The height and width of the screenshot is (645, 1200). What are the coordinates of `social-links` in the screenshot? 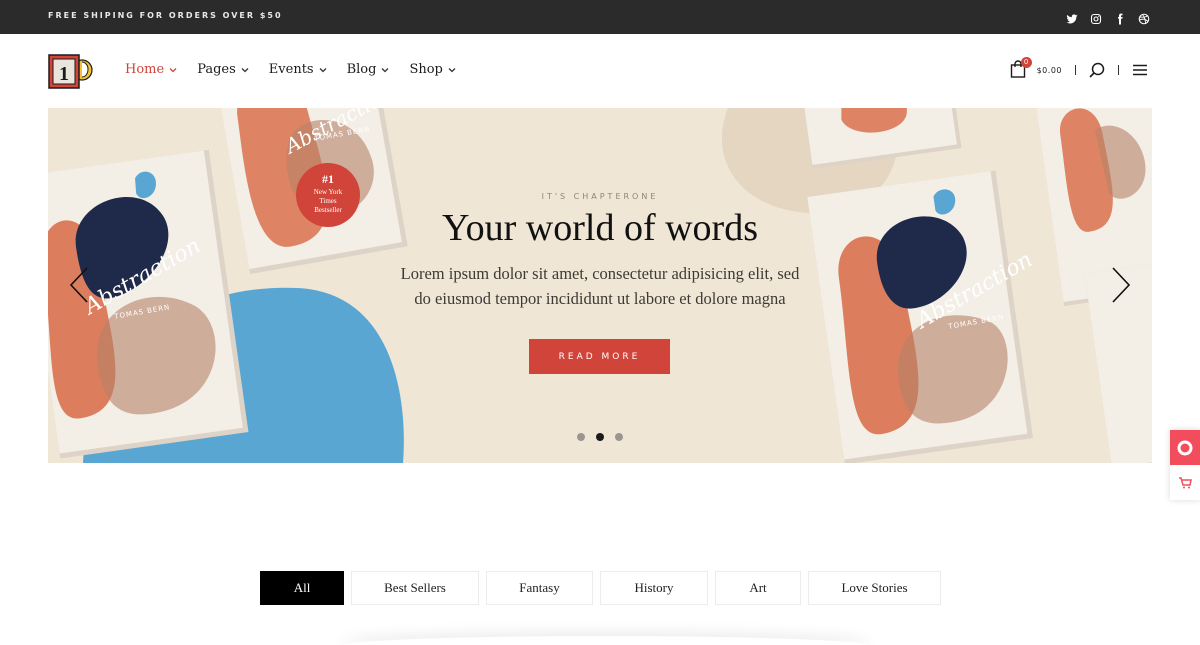 It's located at (1108, 17).